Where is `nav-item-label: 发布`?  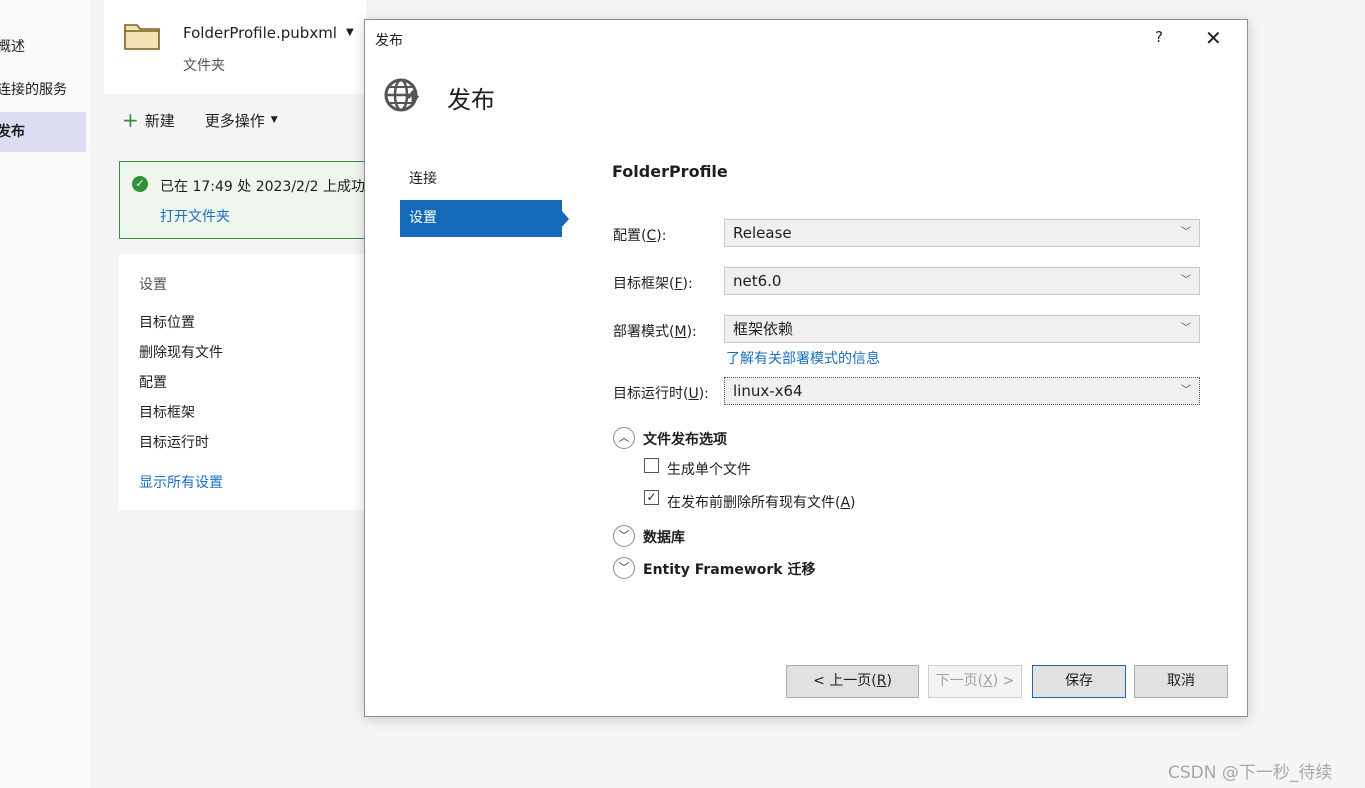 nav-item-label: 发布 is located at coordinates (12, 132).